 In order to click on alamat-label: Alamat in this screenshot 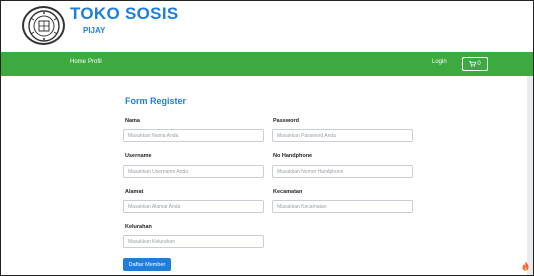, I will do `click(134, 192)`.